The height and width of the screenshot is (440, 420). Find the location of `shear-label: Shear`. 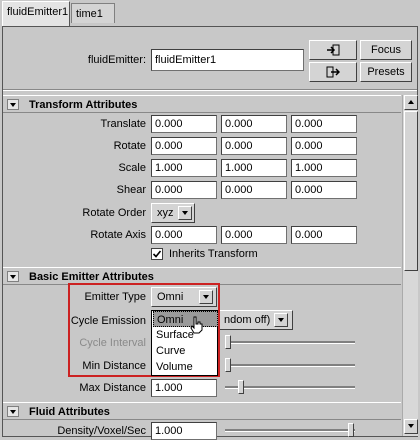

shear-label: Shear is located at coordinates (131, 190).